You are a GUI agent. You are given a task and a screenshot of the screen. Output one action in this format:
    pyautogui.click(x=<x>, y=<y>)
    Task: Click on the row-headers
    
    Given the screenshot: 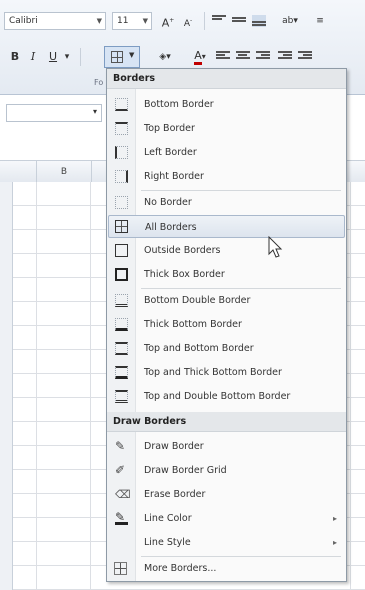 What is the action you would take?
    pyautogui.click(x=6, y=386)
    